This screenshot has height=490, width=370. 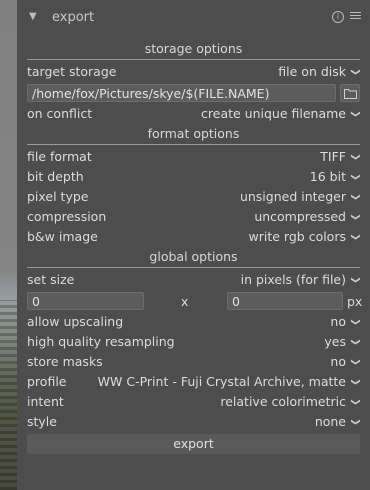 I want to click on pixel-type-value: unsigned integer, so click(x=293, y=197).